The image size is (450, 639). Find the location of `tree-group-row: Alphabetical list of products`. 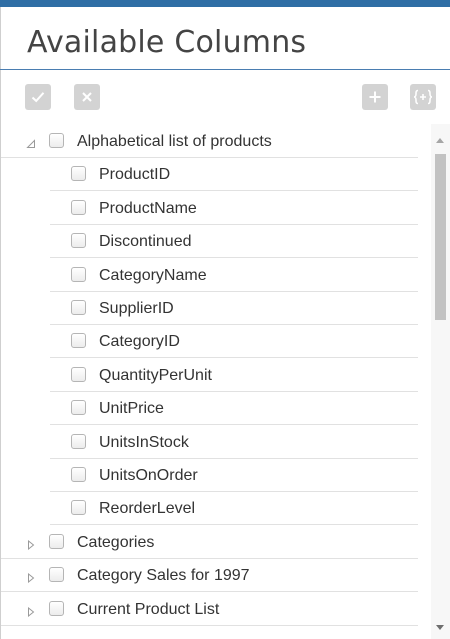

tree-group-row: Alphabetical list of products is located at coordinates (209, 141).